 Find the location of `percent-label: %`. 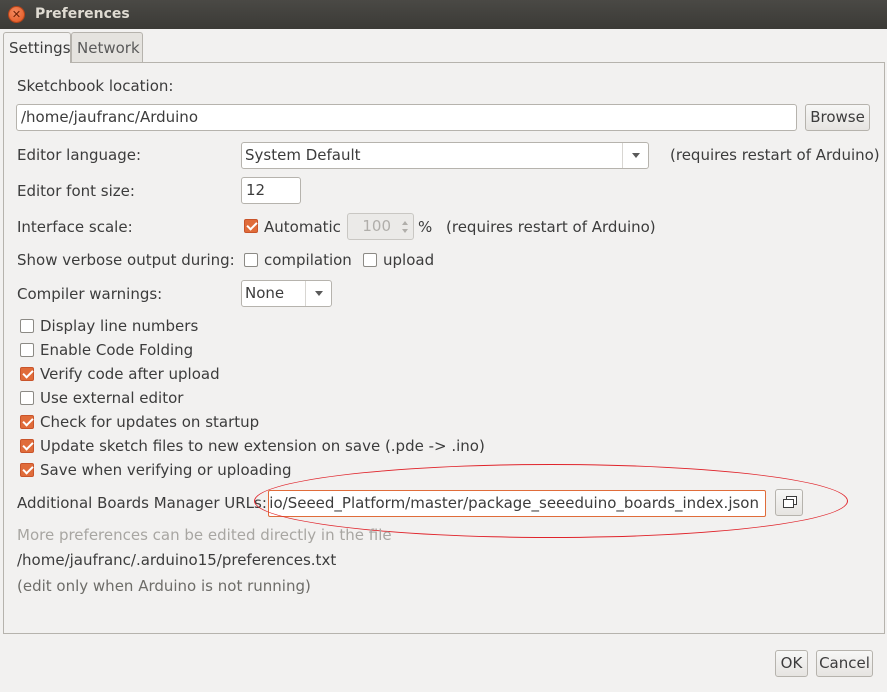

percent-label: % is located at coordinates (425, 227).